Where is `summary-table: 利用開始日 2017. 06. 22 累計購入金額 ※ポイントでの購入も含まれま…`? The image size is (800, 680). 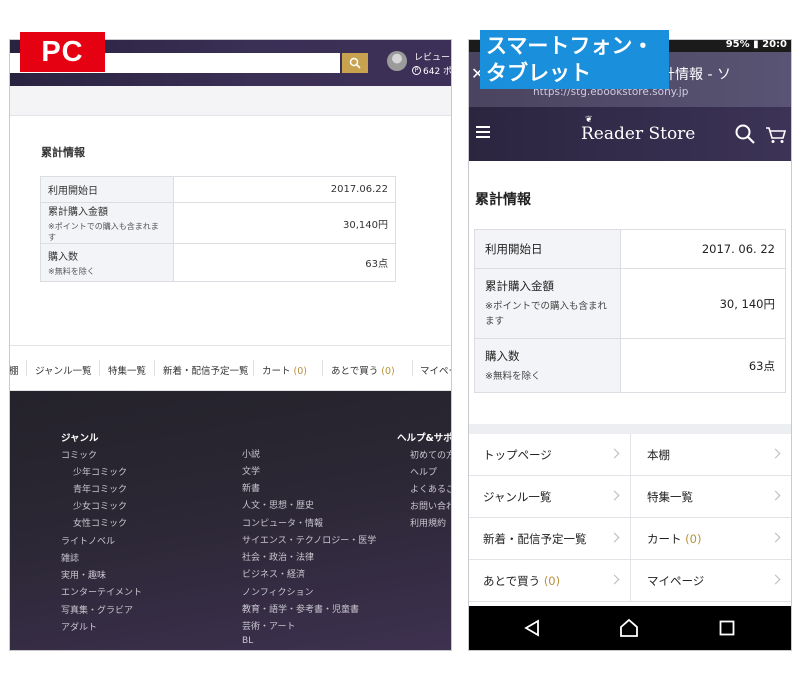
summary-table: 利用開始日 2017. 06. 22 累計購入金額 ※ポイントでの購入も含まれま… is located at coordinates (630, 311).